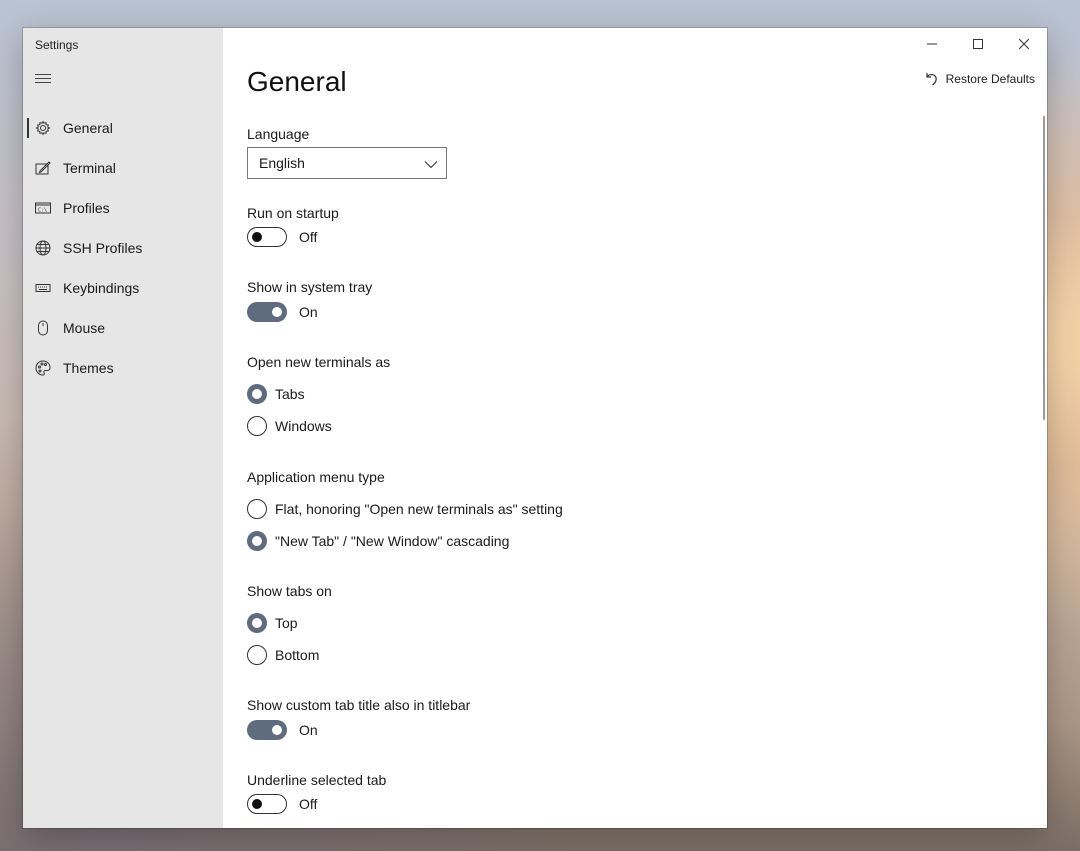 The height and width of the screenshot is (851, 1080). What do you see at coordinates (44, 80) in the screenshot?
I see `hamburger-menu-icon` at bounding box center [44, 80].